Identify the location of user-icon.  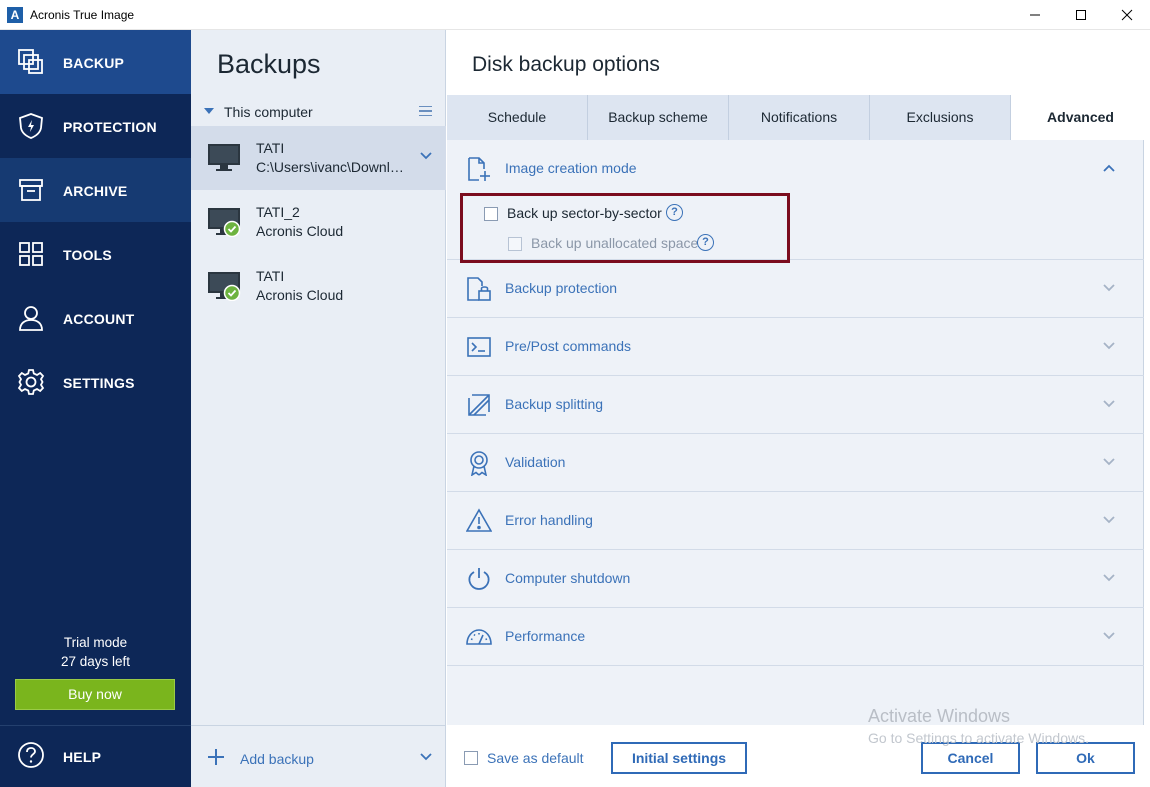
(31, 318).